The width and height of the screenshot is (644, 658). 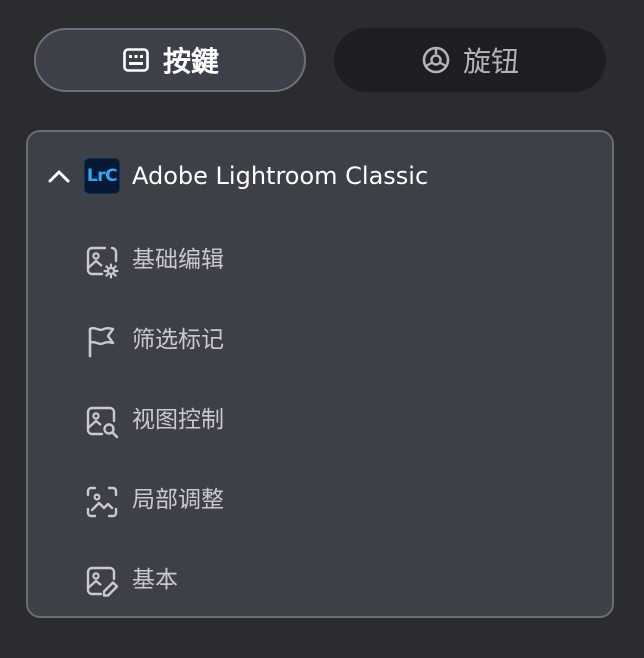 What do you see at coordinates (102, 262) in the screenshot?
I see `image-gear-icon` at bounding box center [102, 262].